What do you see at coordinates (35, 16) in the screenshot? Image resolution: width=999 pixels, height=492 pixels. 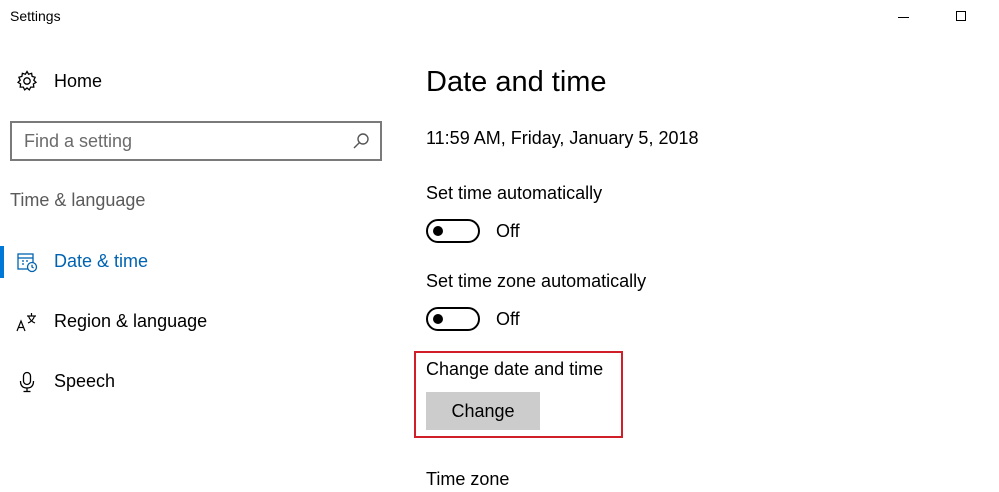 I see `app-title: Settings` at bounding box center [35, 16].